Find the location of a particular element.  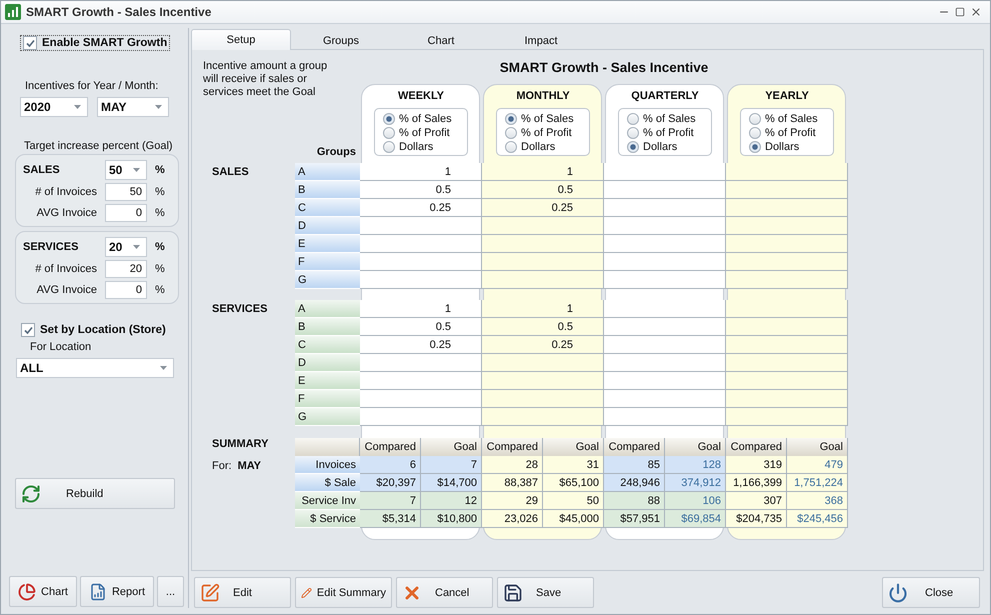

month-select: MAY is located at coordinates (133, 107).